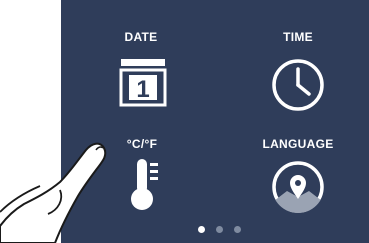 This screenshot has height=243, width=369. I want to click on pointing-hand-illustration, so click(53, 192).